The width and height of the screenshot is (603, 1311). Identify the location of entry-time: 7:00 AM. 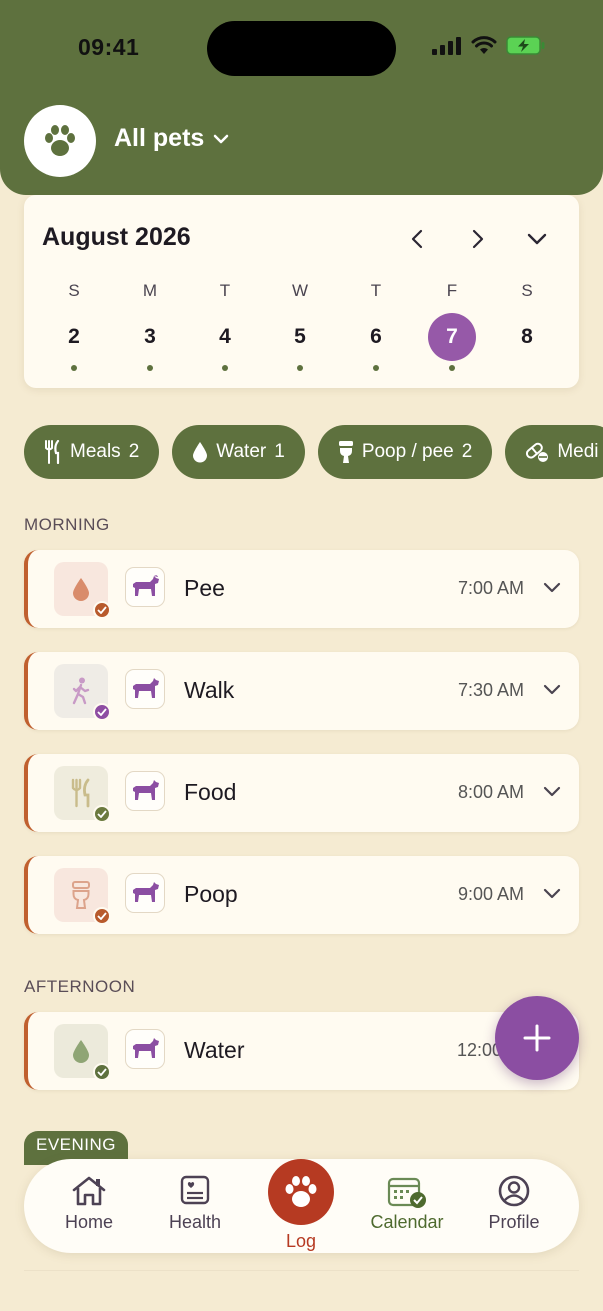
(490, 588).